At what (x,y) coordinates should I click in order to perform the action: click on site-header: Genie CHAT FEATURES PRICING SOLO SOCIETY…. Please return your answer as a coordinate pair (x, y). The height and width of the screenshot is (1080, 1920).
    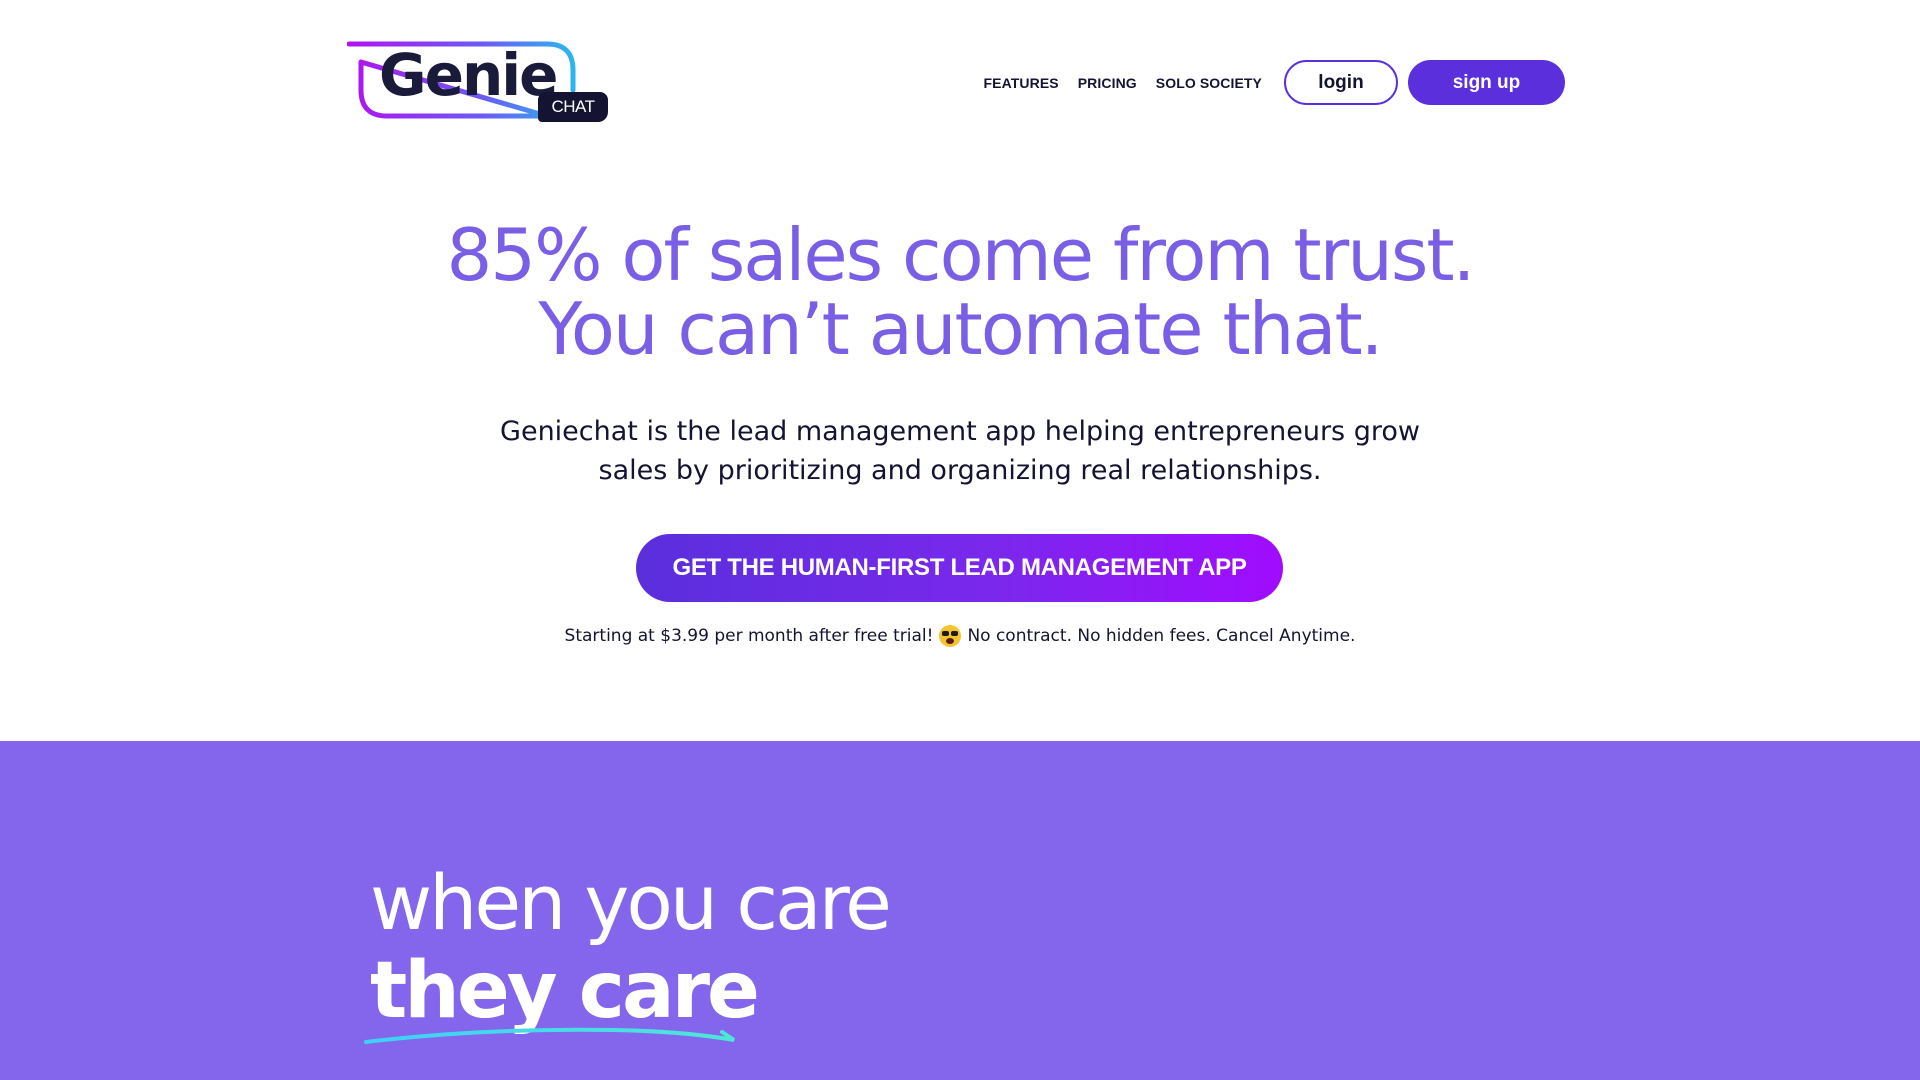
    Looking at the image, I should click on (960, 75).